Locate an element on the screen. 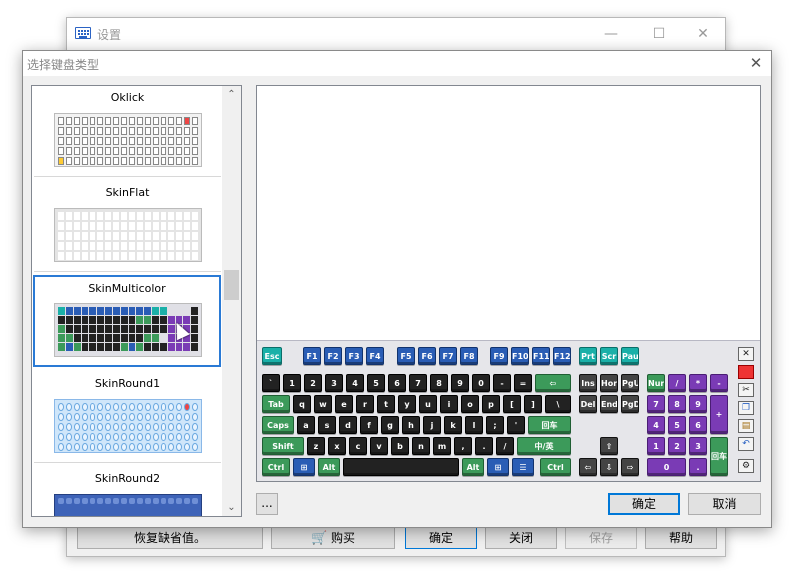 The height and width of the screenshot is (574, 801). key: ] is located at coordinates (533, 404).